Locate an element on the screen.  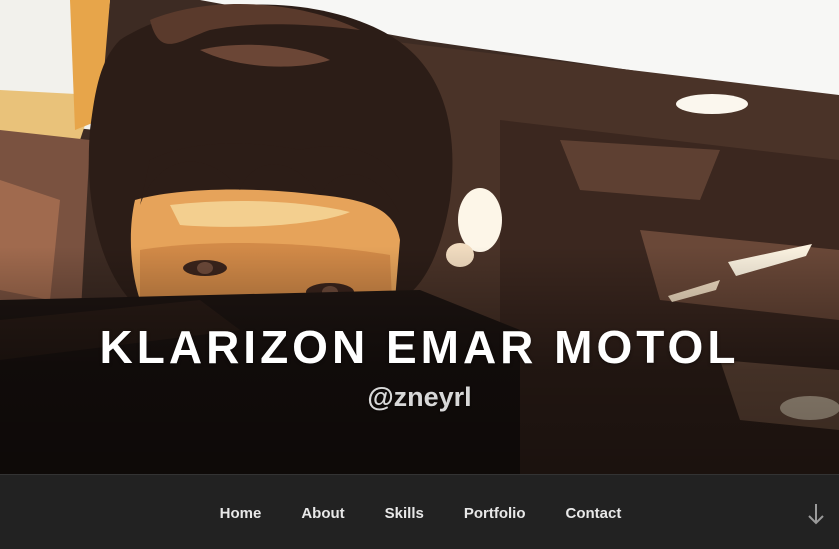
nav-item-skills: Skills is located at coordinates (404, 513).